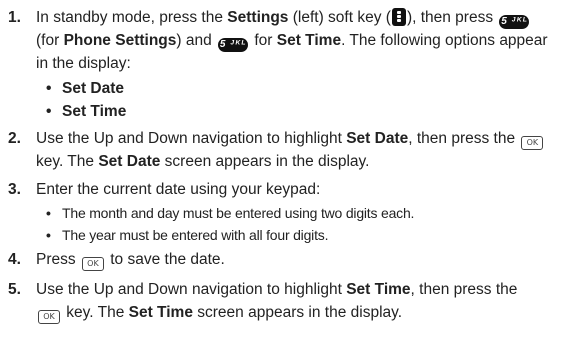  I want to click on step-text: Press OK to save the date., so click(307, 259).